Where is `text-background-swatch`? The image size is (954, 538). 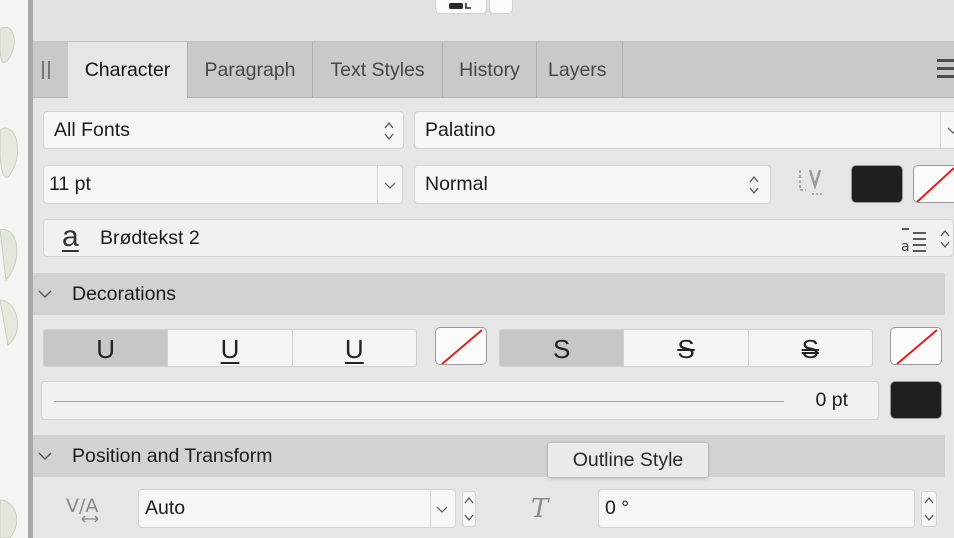
text-background-swatch is located at coordinates (933, 184).